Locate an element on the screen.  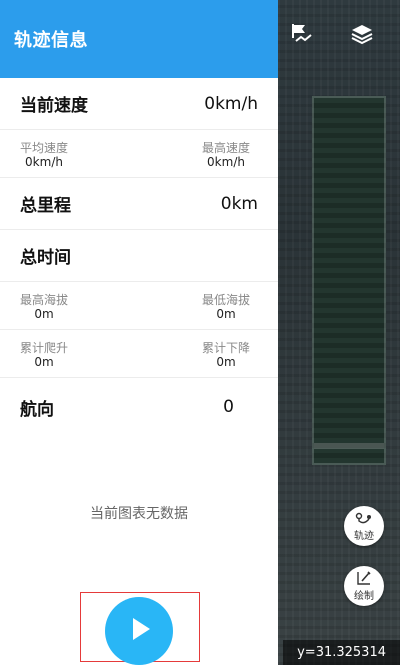
total-descent-label: 累计下降 is located at coordinates (226, 348).